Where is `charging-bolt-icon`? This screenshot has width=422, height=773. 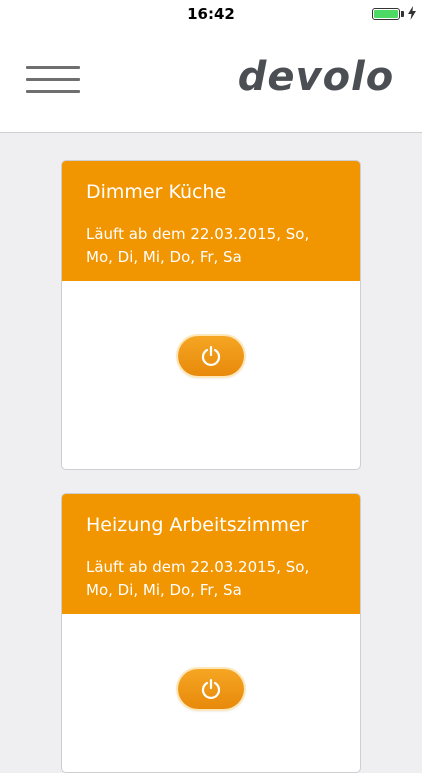
charging-bolt-icon is located at coordinates (412, 13).